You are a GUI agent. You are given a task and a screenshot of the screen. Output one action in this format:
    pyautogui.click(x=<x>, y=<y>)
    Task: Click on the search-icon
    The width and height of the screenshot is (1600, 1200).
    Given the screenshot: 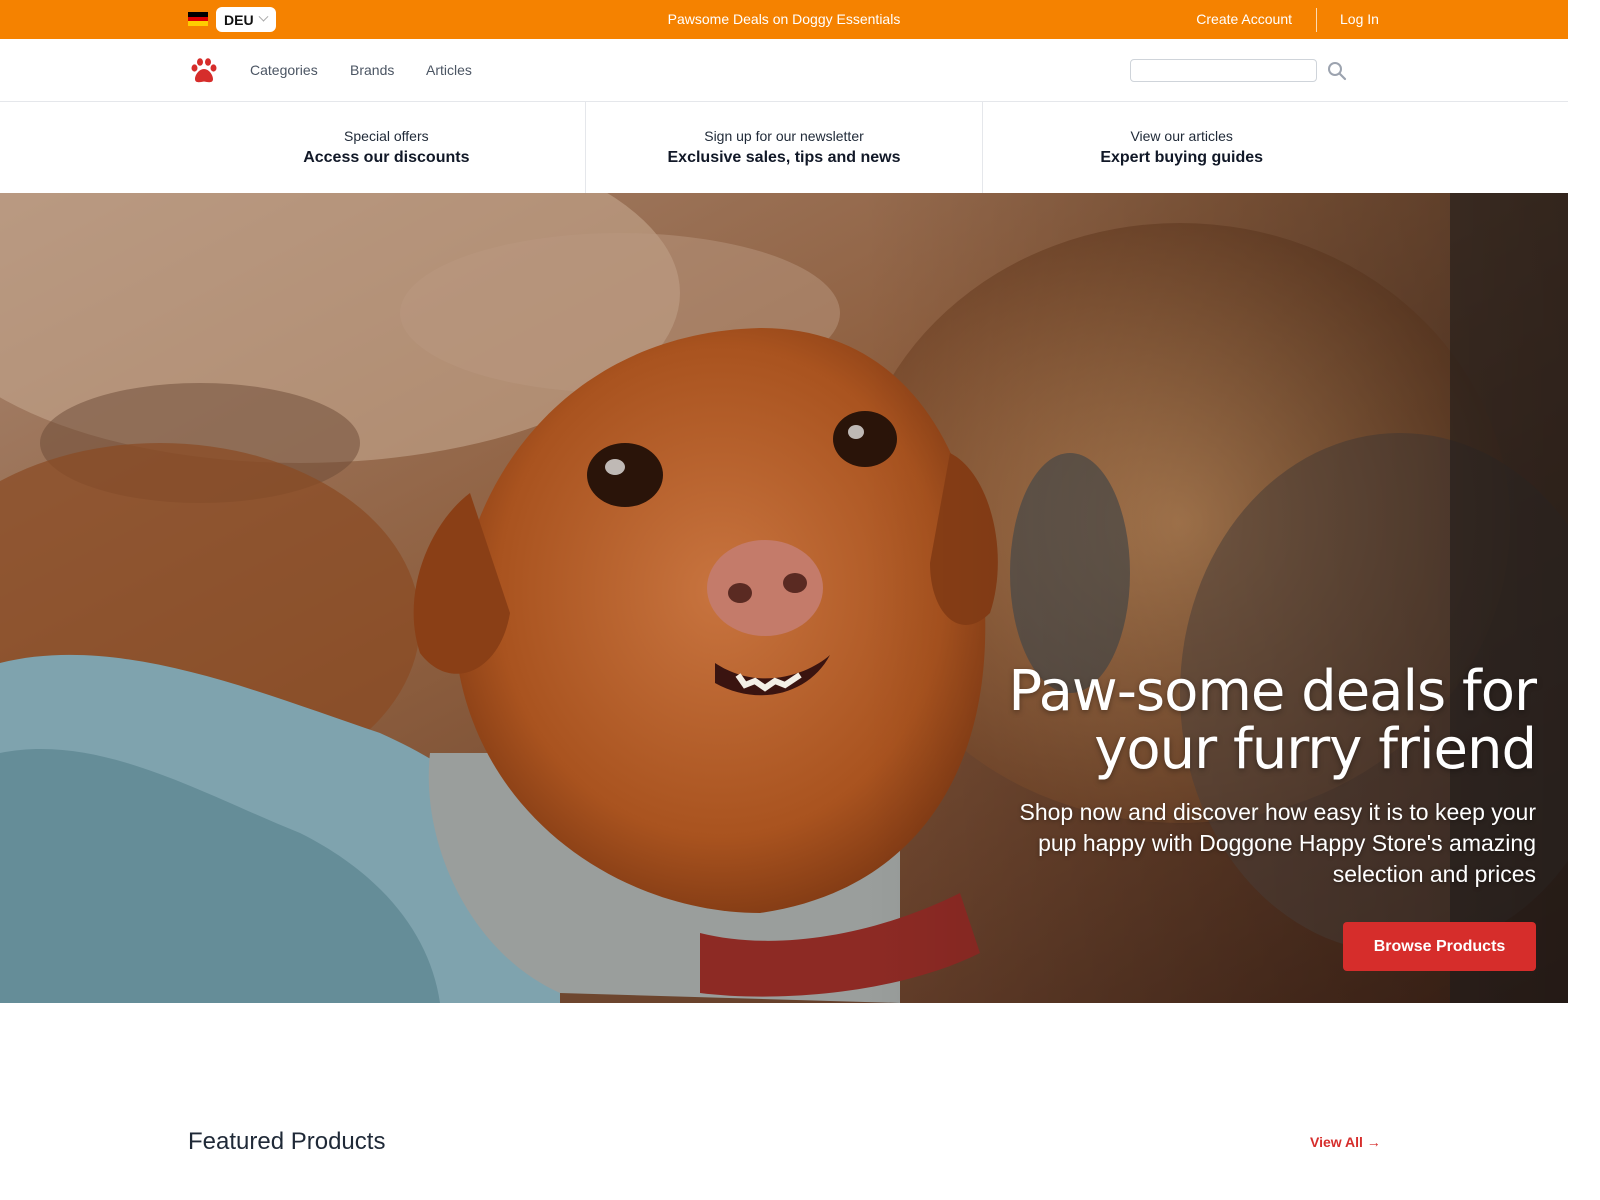 What is the action you would take?
    pyautogui.click(x=1337, y=71)
    